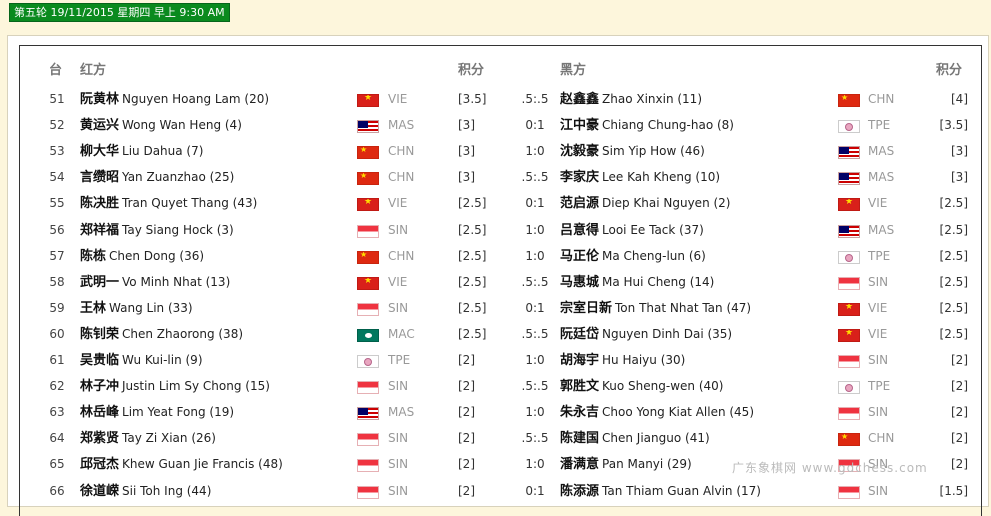 The height and width of the screenshot is (516, 991). What do you see at coordinates (573, 70) in the screenshot?
I see `header-black: 黑方` at bounding box center [573, 70].